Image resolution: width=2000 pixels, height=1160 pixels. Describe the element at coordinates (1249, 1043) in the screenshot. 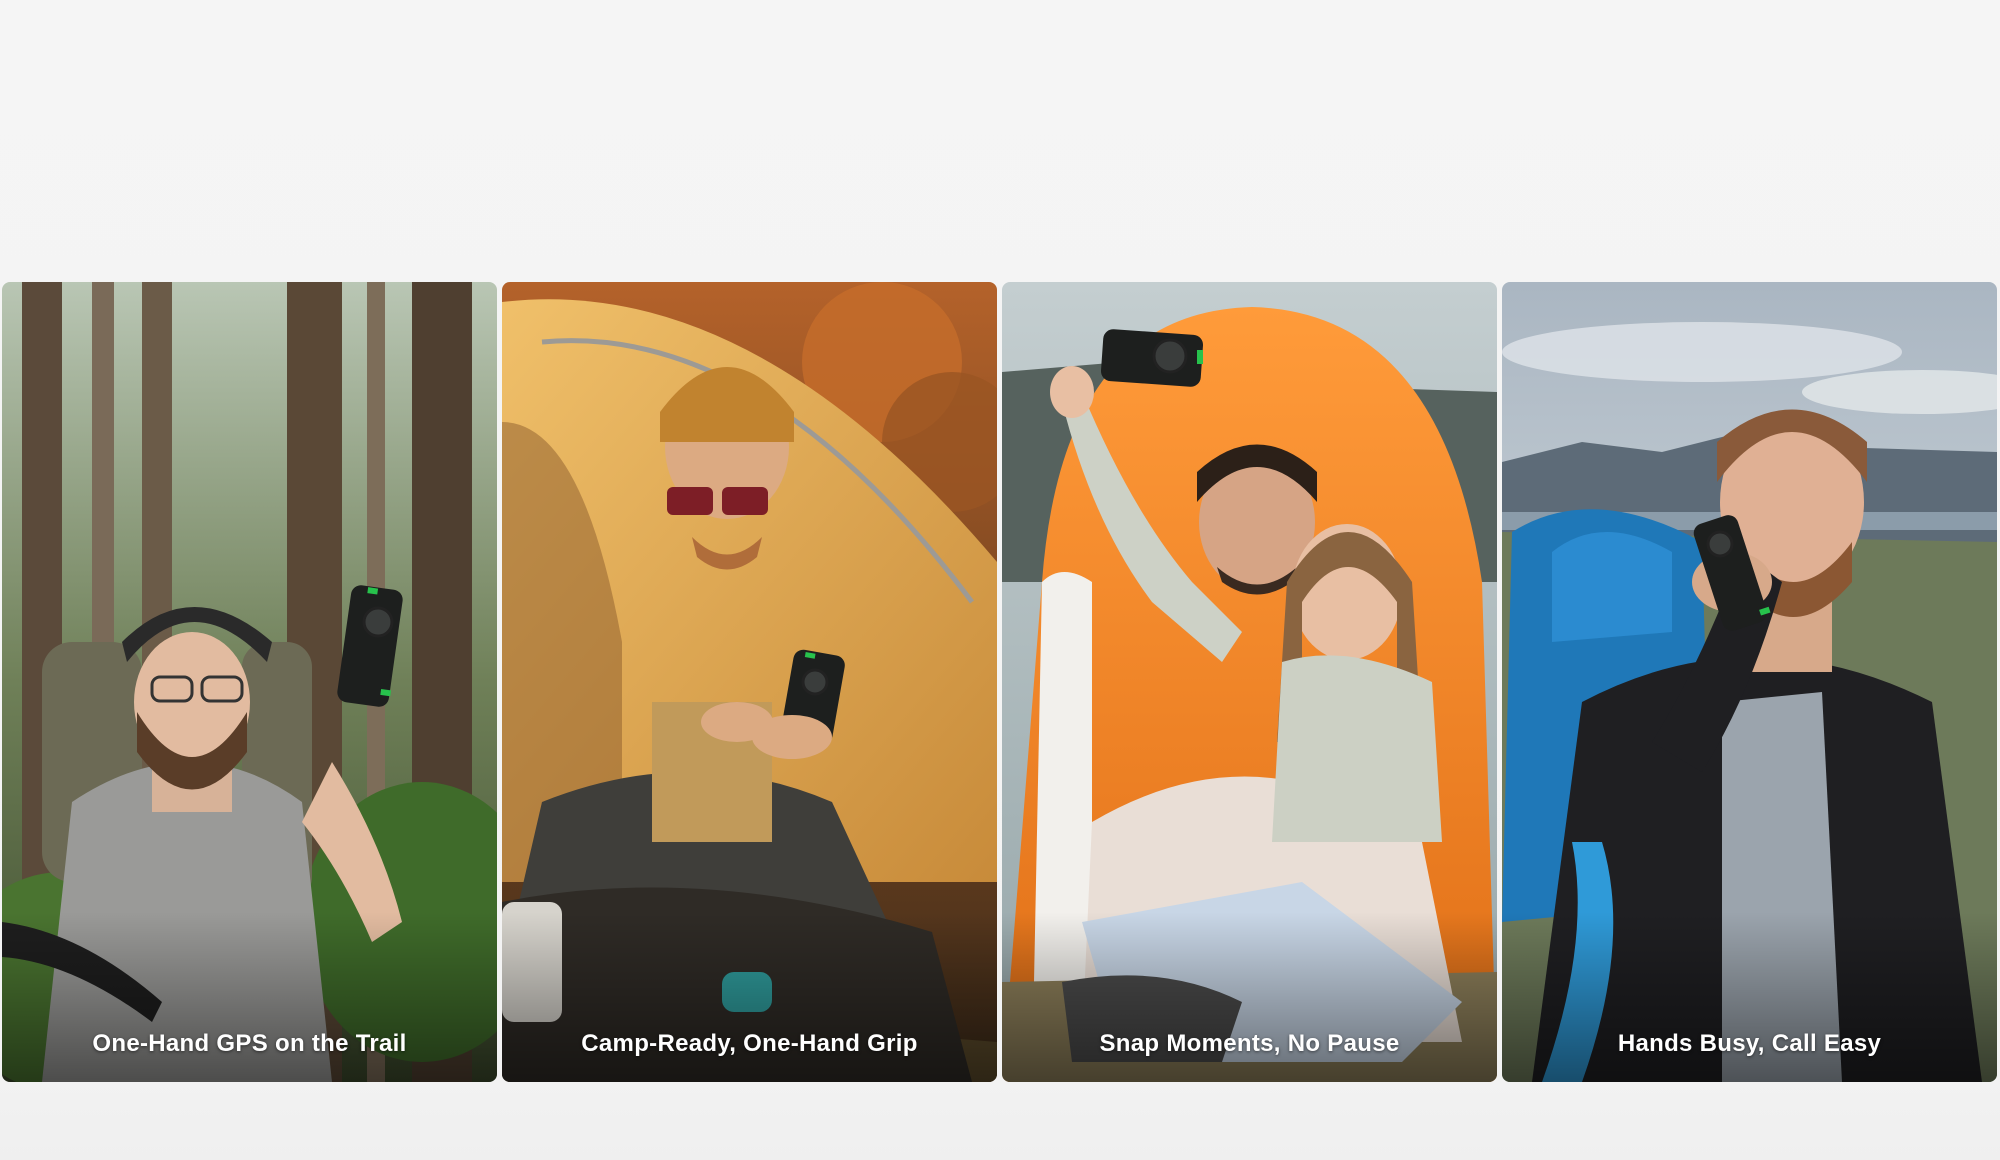

I see `card-caption: Snap Moments, No Pause` at that location.